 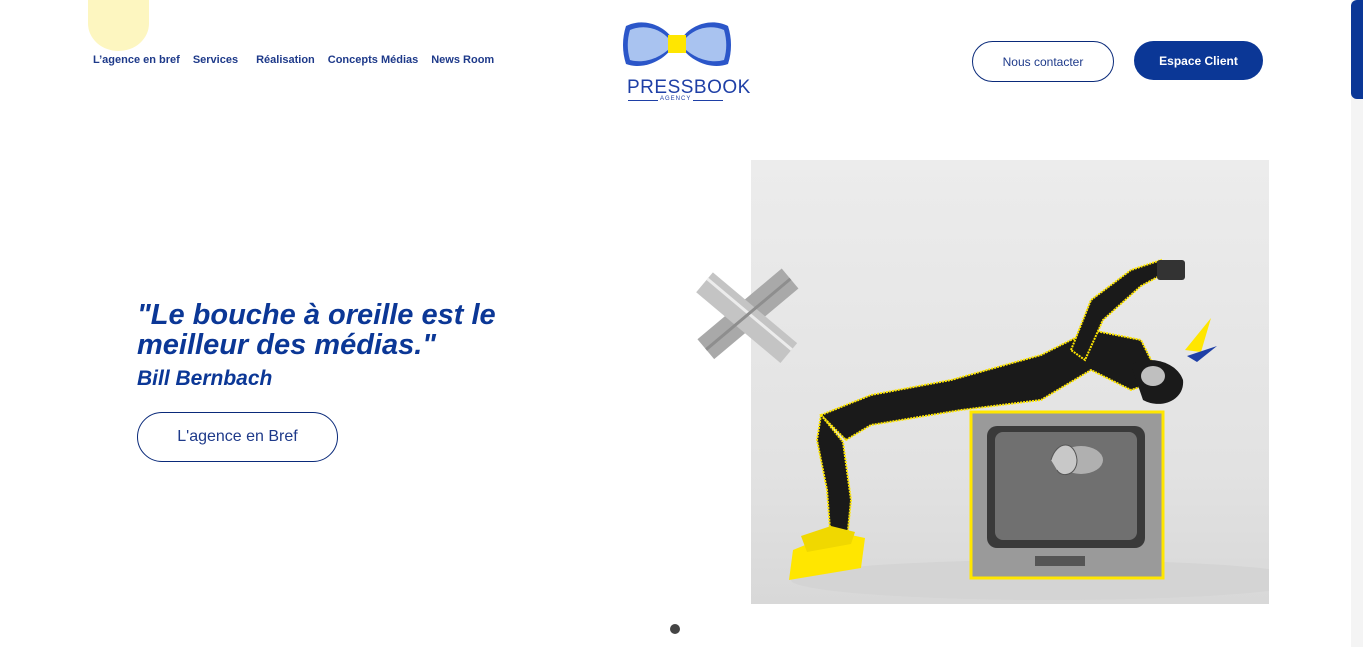 What do you see at coordinates (285, 60) in the screenshot?
I see `nav-item-realisation: Réalisation` at bounding box center [285, 60].